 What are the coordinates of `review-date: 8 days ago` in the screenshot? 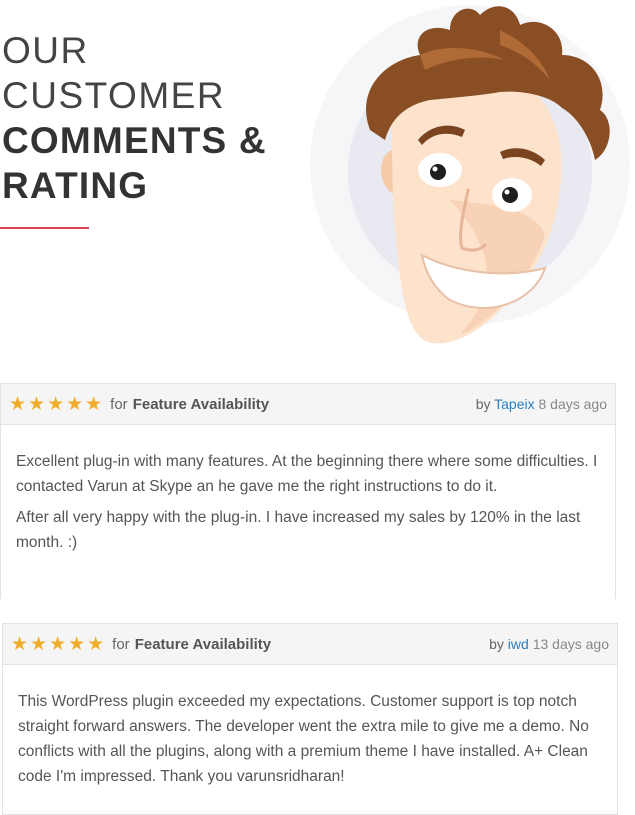 It's located at (573, 404).